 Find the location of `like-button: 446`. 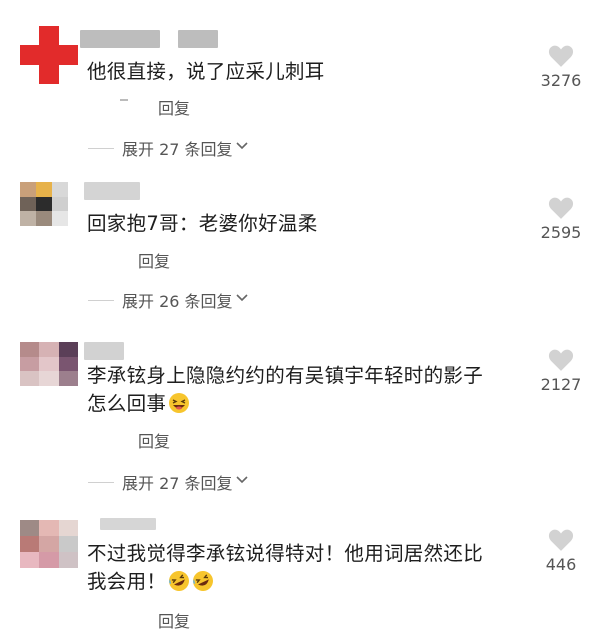

like-button: 446 is located at coordinates (561, 551).